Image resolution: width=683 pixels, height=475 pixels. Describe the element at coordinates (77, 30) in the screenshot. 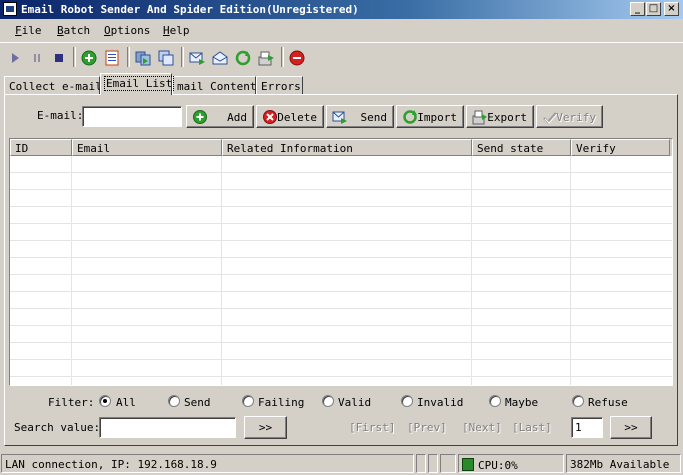

I see `menu-batch-label: atch` at that location.